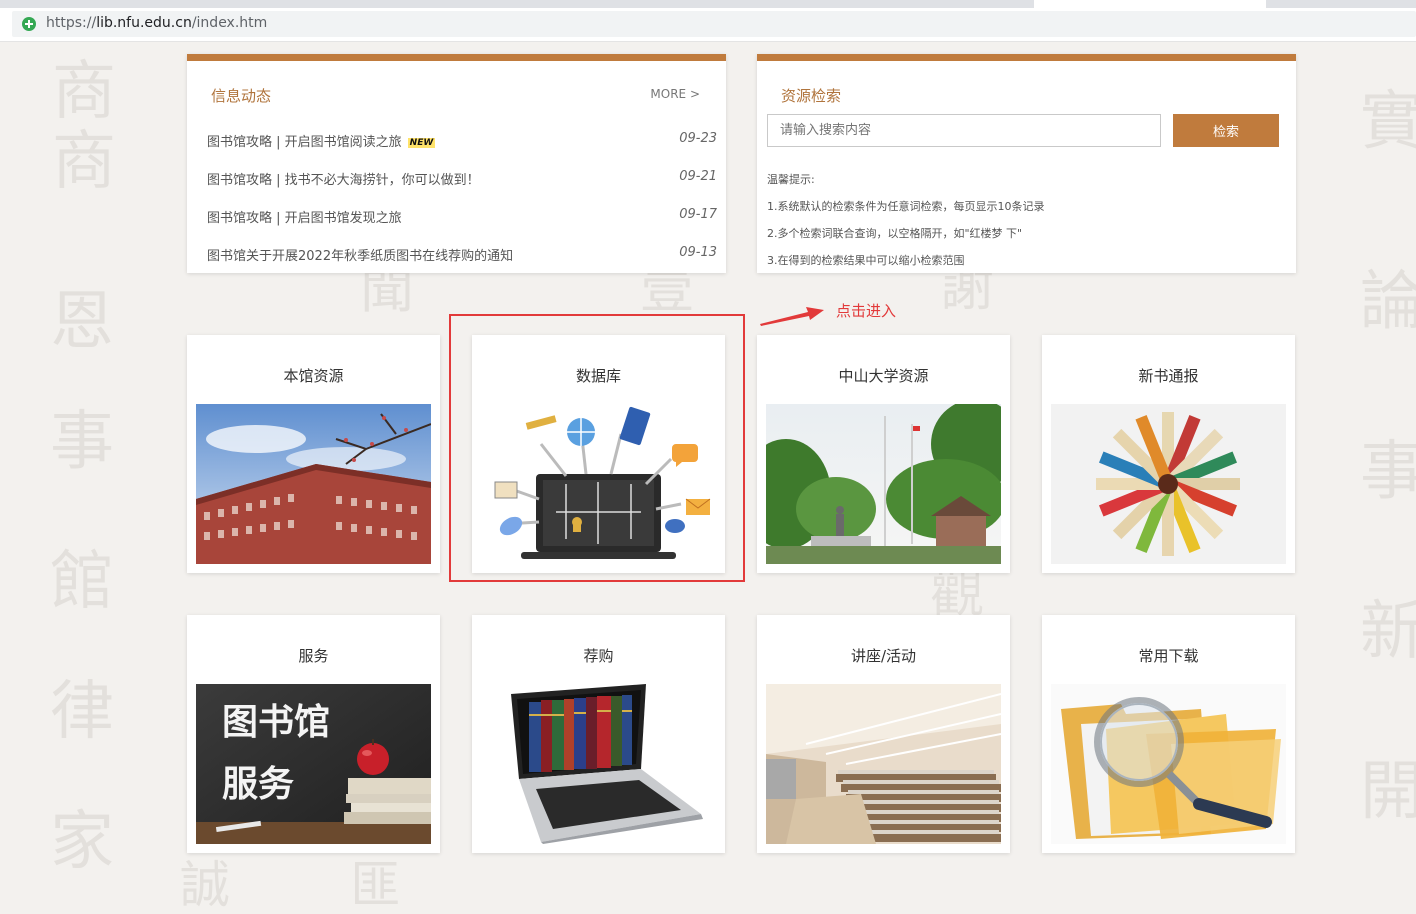 Image resolution: width=1416 pixels, height=914 pixels. Describe the element at coordinates (313, 656) in the screenshot. I see `card-title: 服务` at that location.